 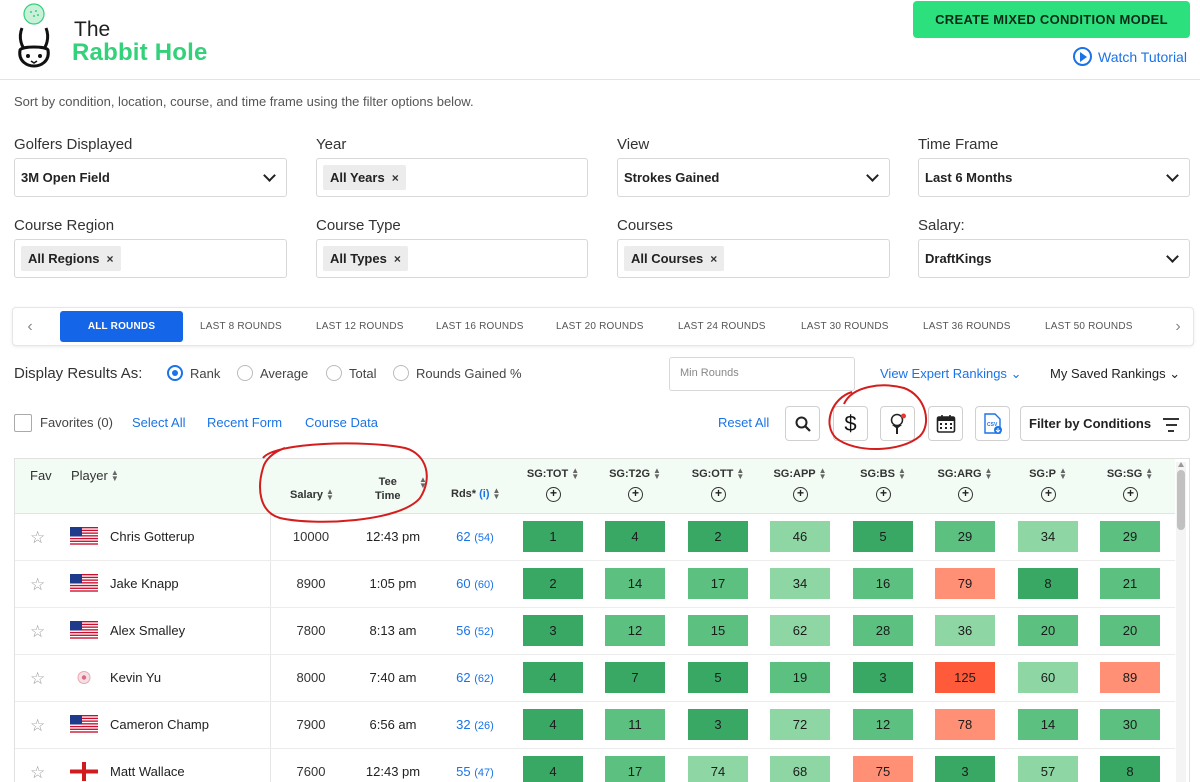 What do you see at coordinates (147, 630) in the screenshot?
I see `player-name: Alex Smalley` at bounding box center [147, 630].